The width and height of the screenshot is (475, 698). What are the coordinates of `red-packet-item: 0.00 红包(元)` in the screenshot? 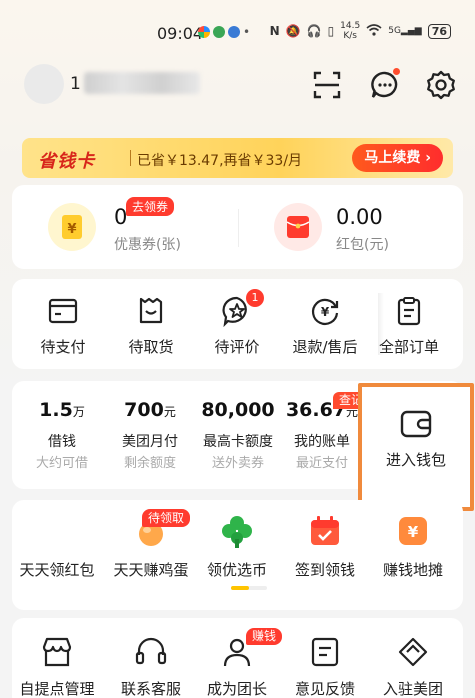 It's located at (350, 227).